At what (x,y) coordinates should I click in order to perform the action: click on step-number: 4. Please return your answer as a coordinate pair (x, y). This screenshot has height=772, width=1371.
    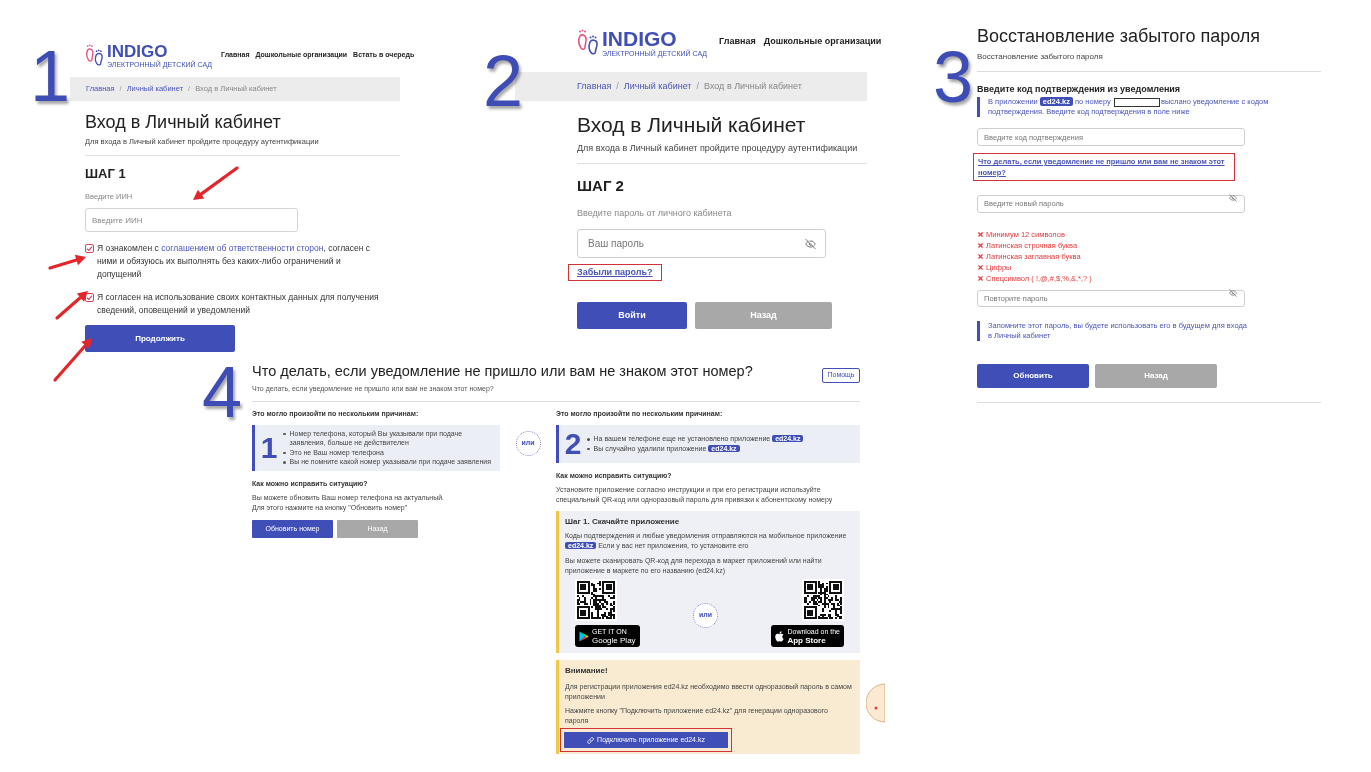
    Looking at the image, I should click on (222, 392).